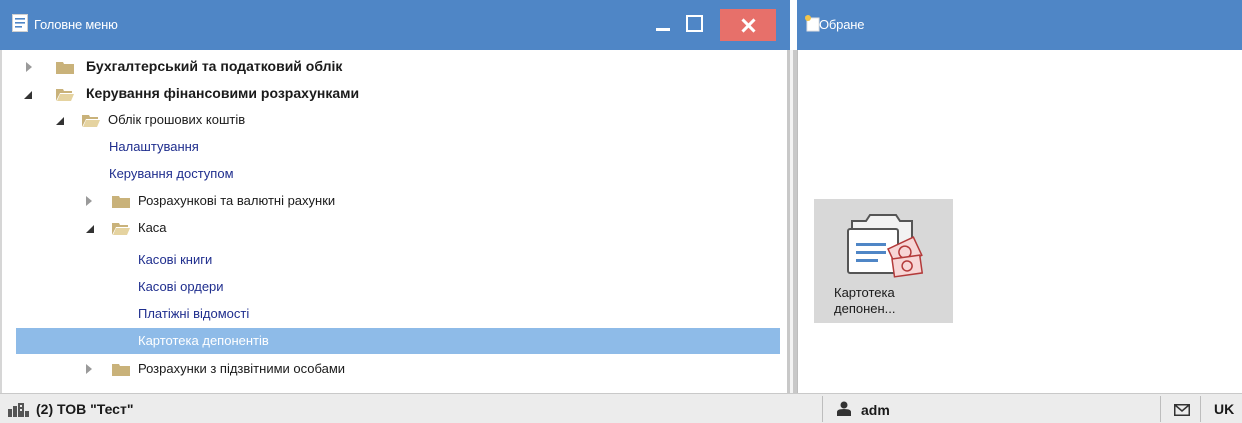 This screenshot has height=423, width=1242. I want to click on favorites-pane-border, so click(801, 221).